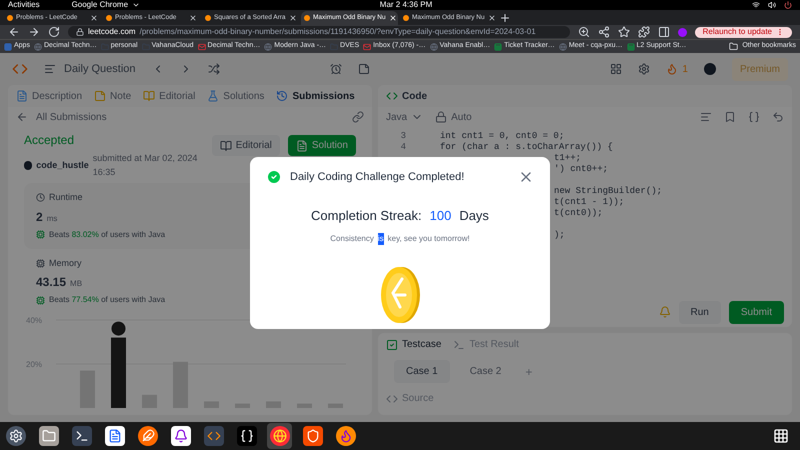  What do you see at coordinates (406, 5) in the screenshot?
I see `clock: Mar 2 4:36 PM` at bounding box center [406, 5].